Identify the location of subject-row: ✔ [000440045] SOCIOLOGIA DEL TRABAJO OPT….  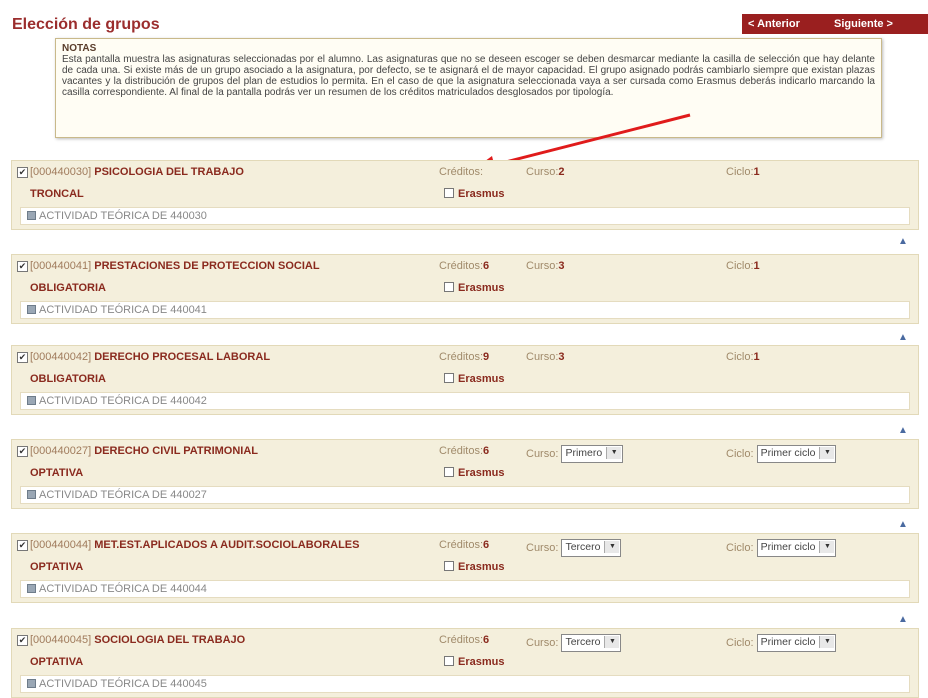
(465, 663).